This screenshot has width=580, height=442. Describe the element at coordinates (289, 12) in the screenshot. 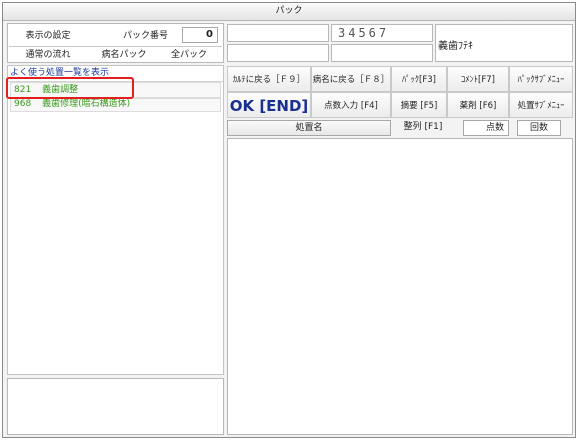

I see `window-title: パック` at that location.